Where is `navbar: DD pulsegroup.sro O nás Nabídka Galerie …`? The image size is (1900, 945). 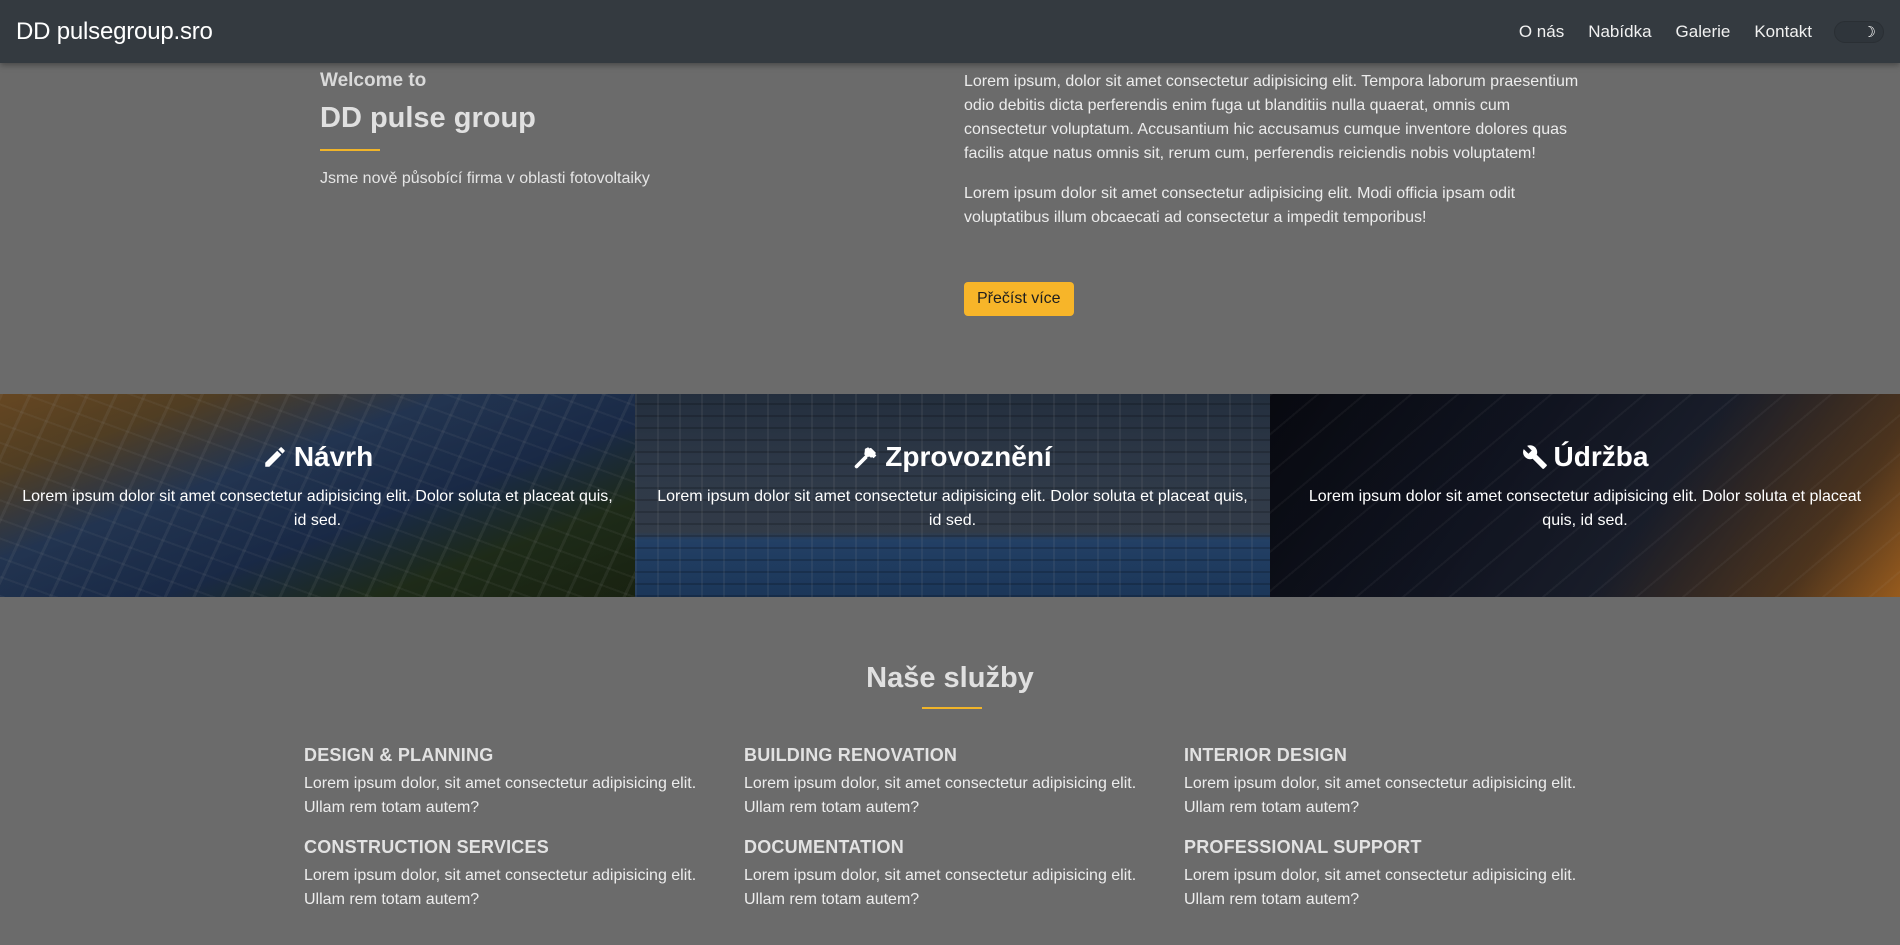 navbar: DD pulsegroup.sro O nás Nabídka Galerie … is located at coordinates (950, 31).